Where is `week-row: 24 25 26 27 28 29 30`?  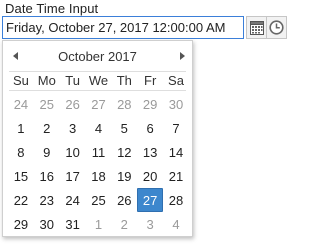 week-row: 24 25 26 27 28 29 30 is located at coordinates (98, 104).